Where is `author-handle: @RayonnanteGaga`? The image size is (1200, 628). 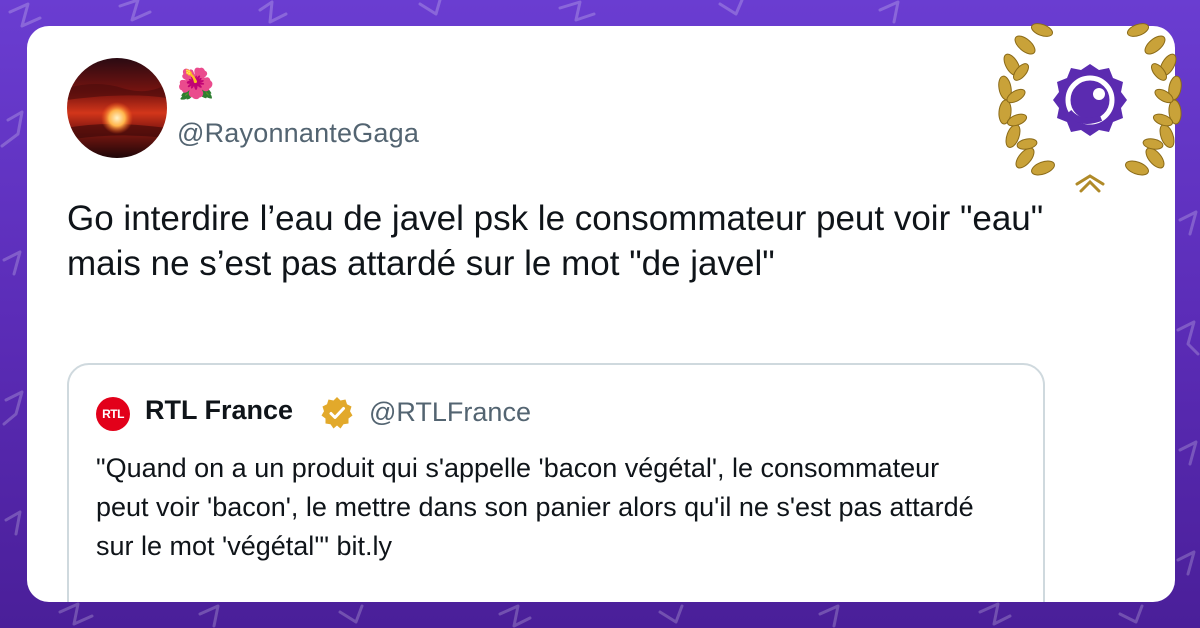 author-handle: @RayonnanteGaga is located at coordinates (298, 133).